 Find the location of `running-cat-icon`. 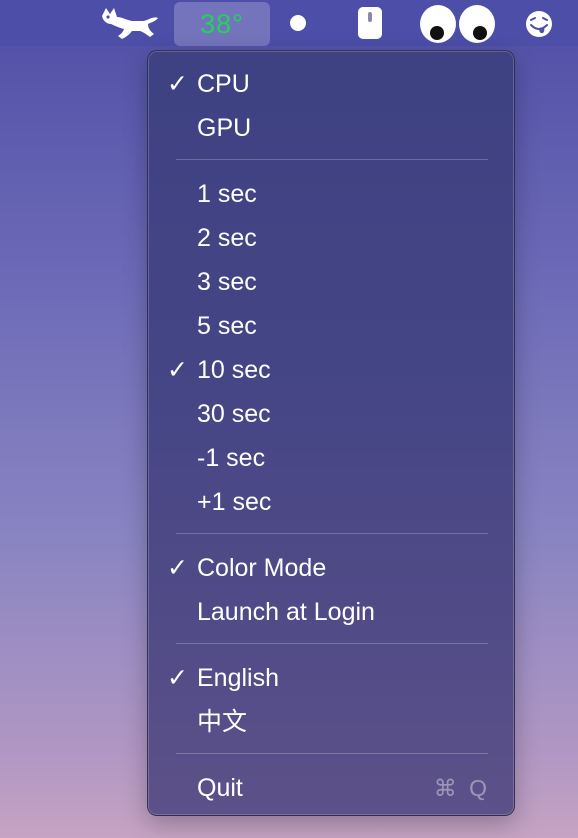

running-cat-icon is located at coordinates (130, 24).